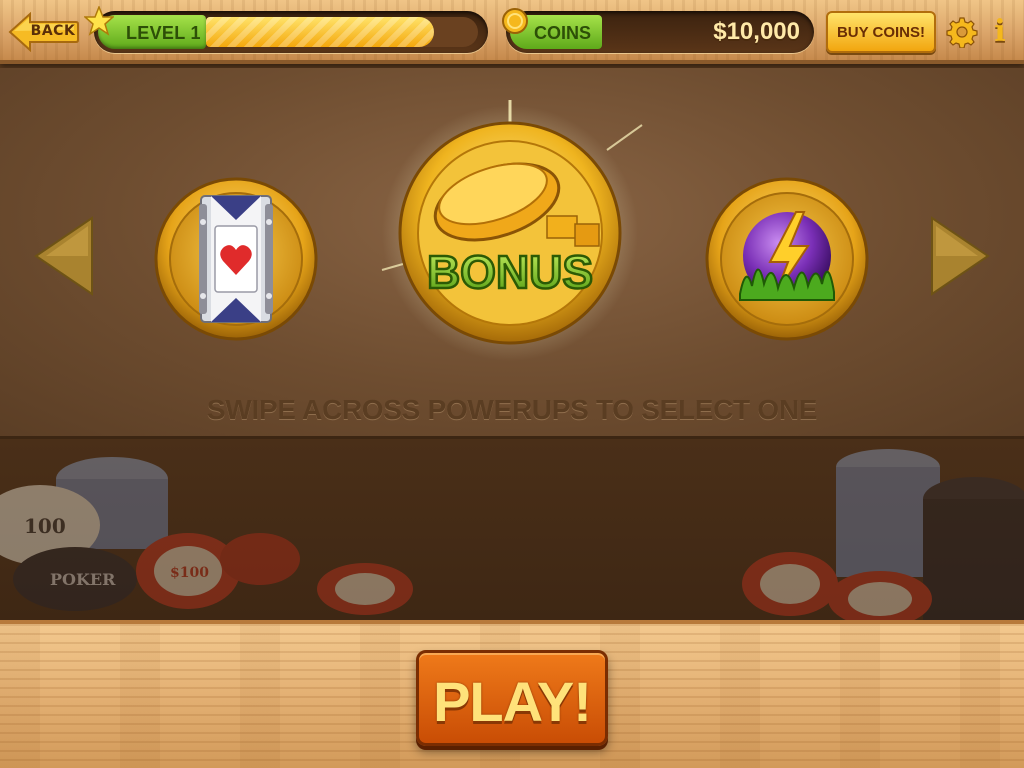  I want to click on top-bar: BACK LEVEL 1 COINS $10,000 BUY COINS! i, so click(512, 32).